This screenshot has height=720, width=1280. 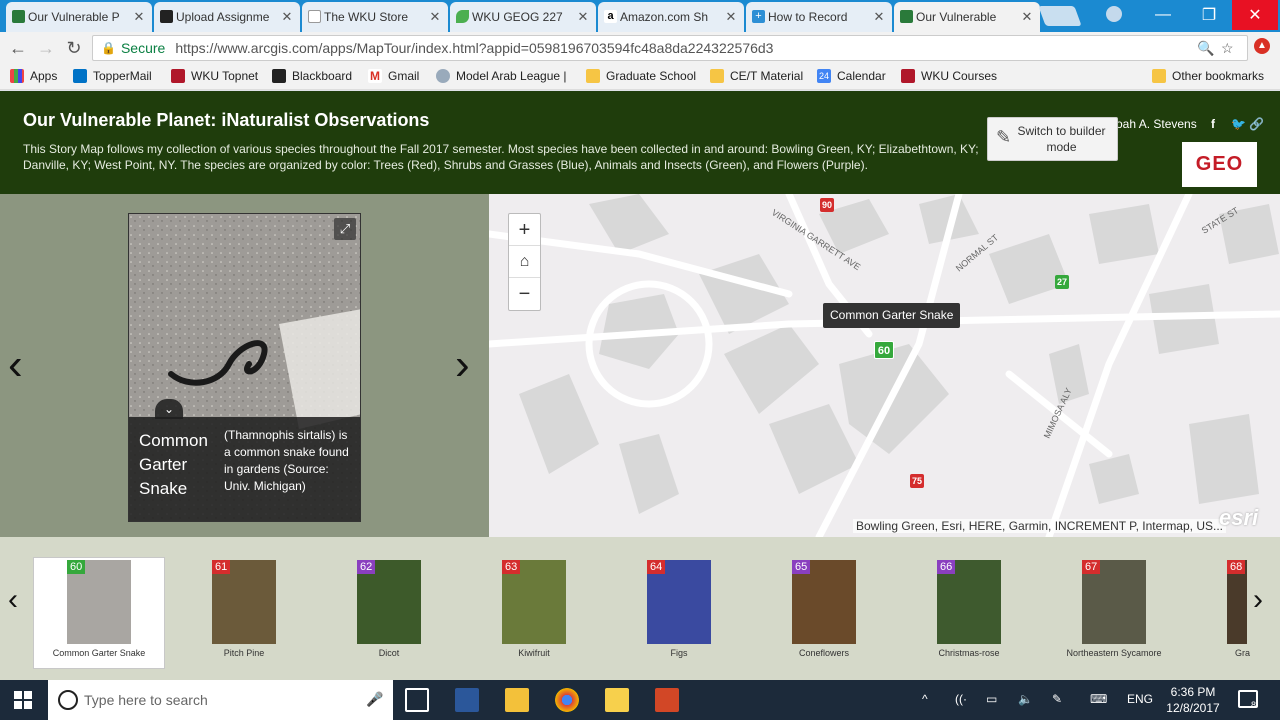 What do you see at coordinates (1193, 708) in the screenshot?
I see `clock-date: 12/8/2017` at bounding box center [1193, 708].